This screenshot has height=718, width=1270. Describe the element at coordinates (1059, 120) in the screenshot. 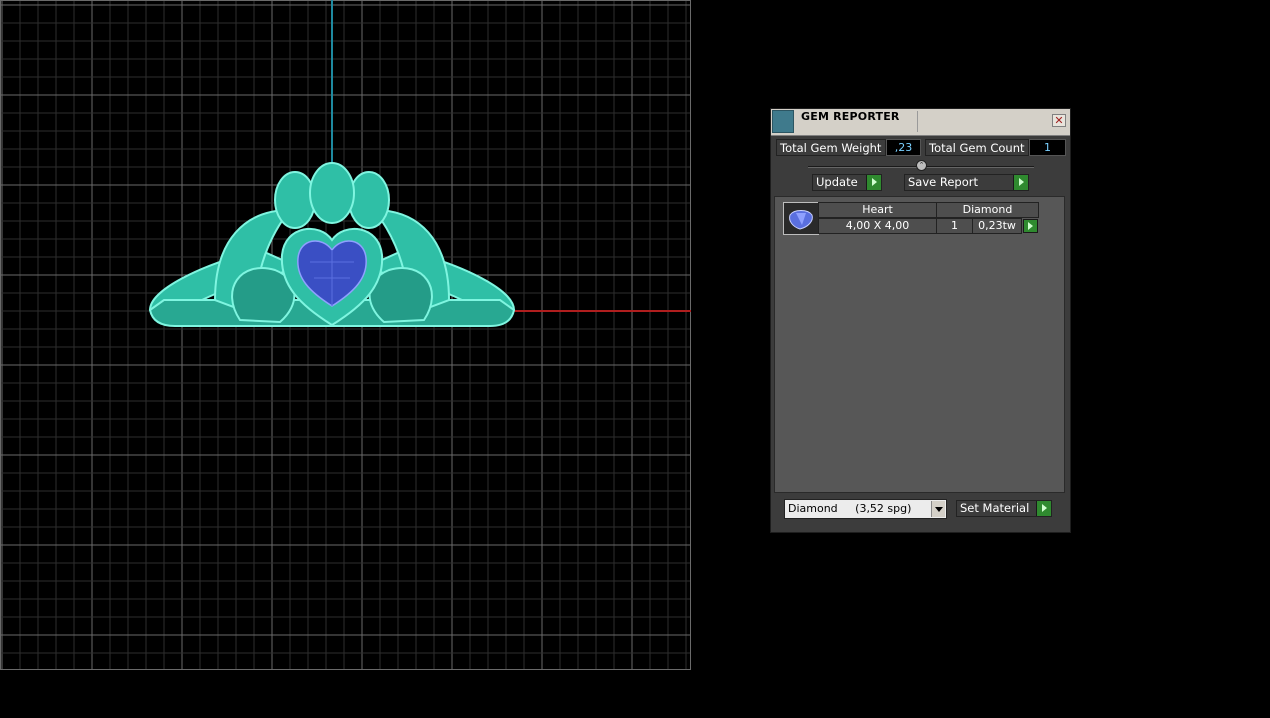

I see `close-button: ✕` at that location.